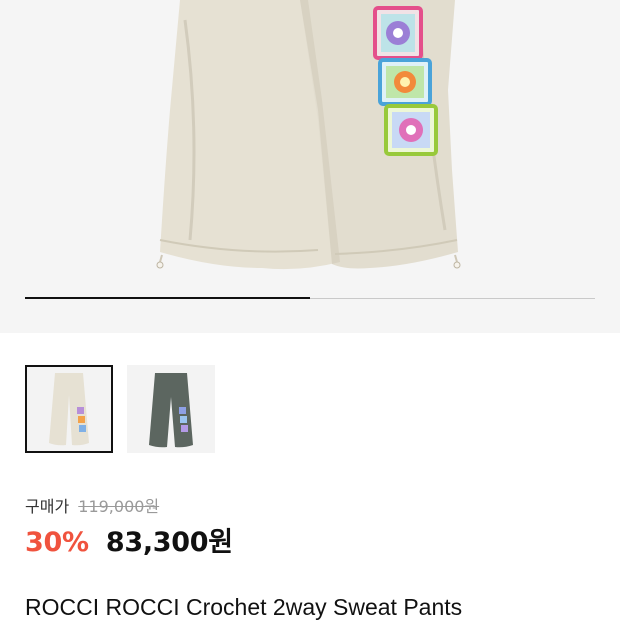 The image size is (620, 620). I want to click on sale-price-row: 30% 83,300원, so click(129, 539).